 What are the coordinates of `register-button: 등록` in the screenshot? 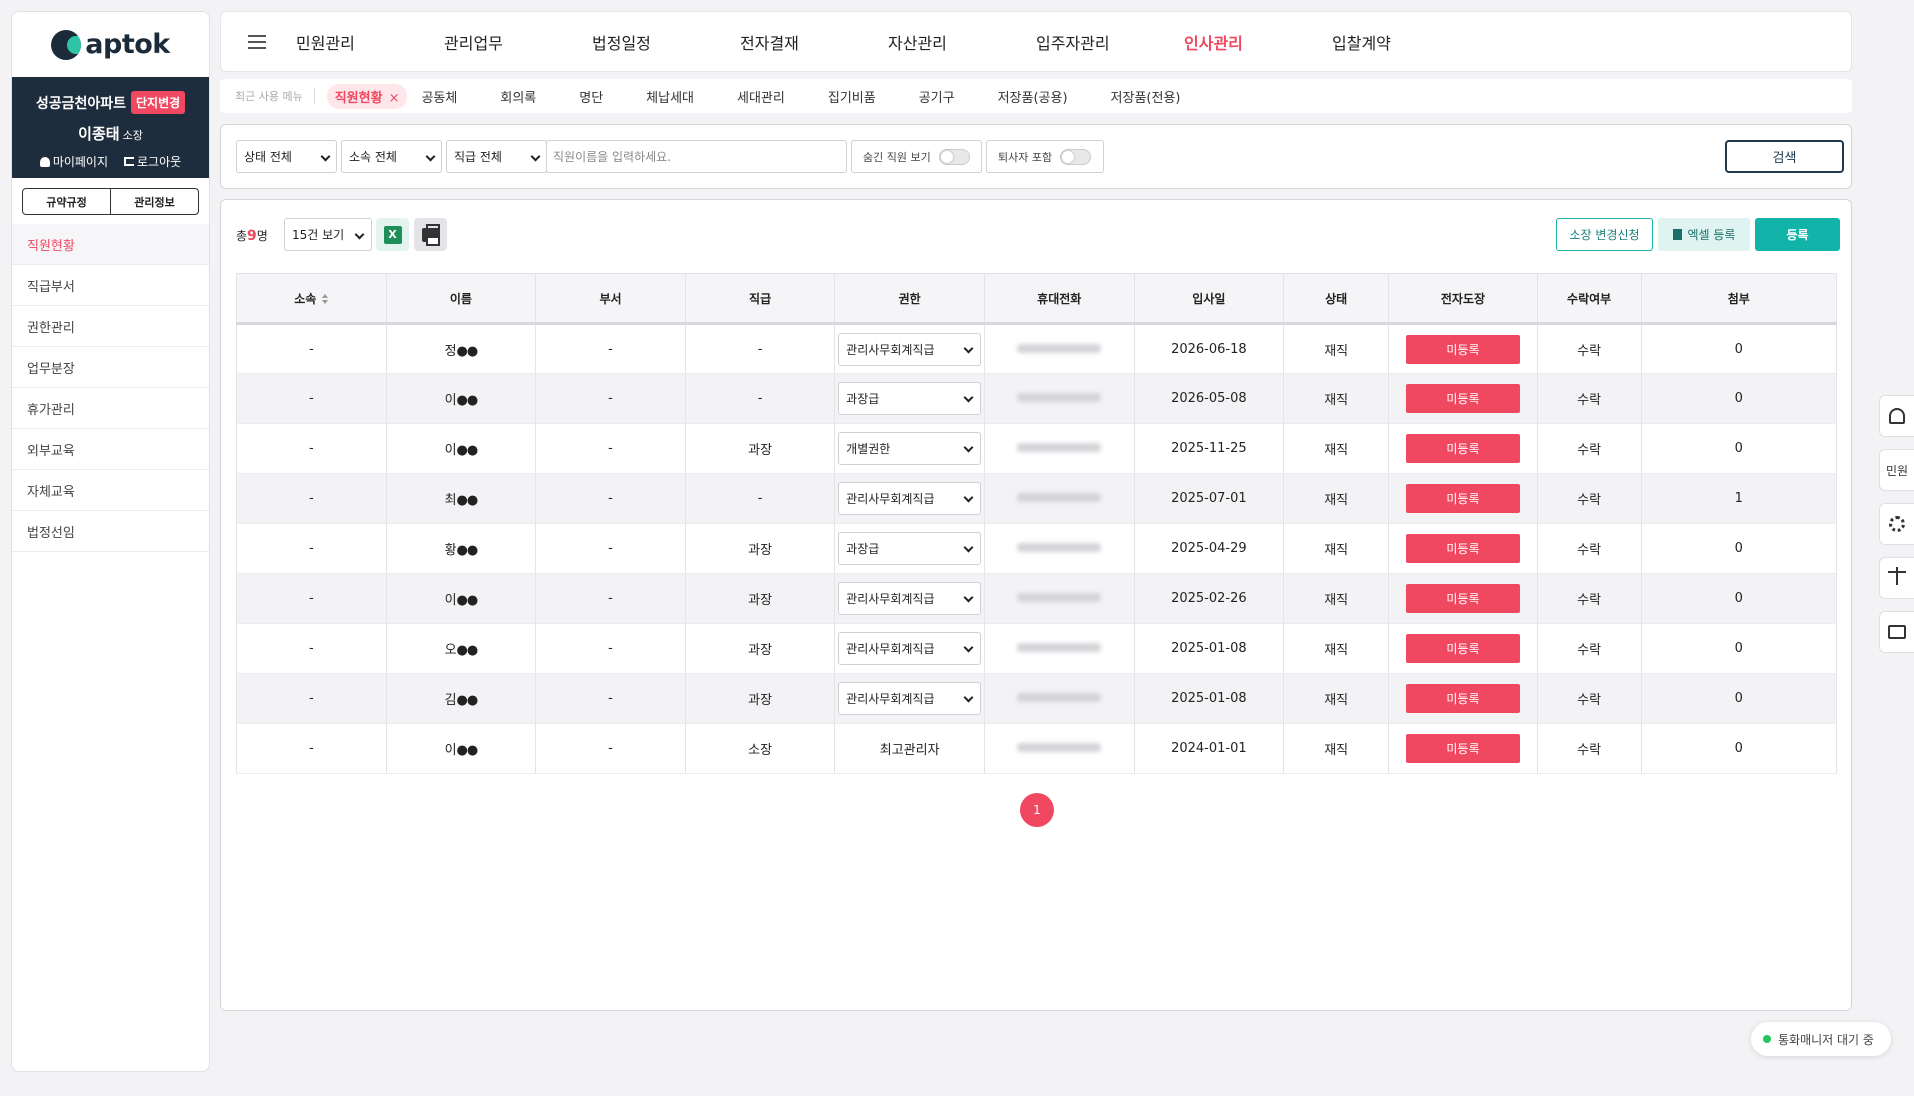 It's located at (1797, 234).